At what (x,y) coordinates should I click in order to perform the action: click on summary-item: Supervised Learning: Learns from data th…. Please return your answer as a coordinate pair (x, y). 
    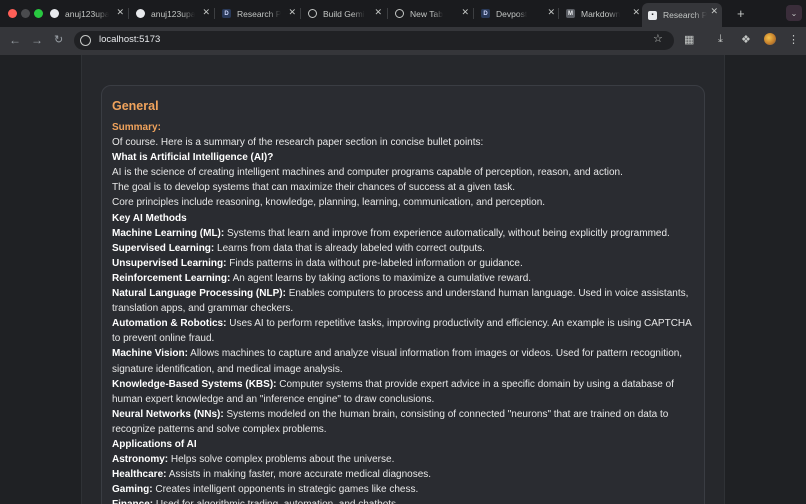
    Looking at the image, I should click on (405, 248).